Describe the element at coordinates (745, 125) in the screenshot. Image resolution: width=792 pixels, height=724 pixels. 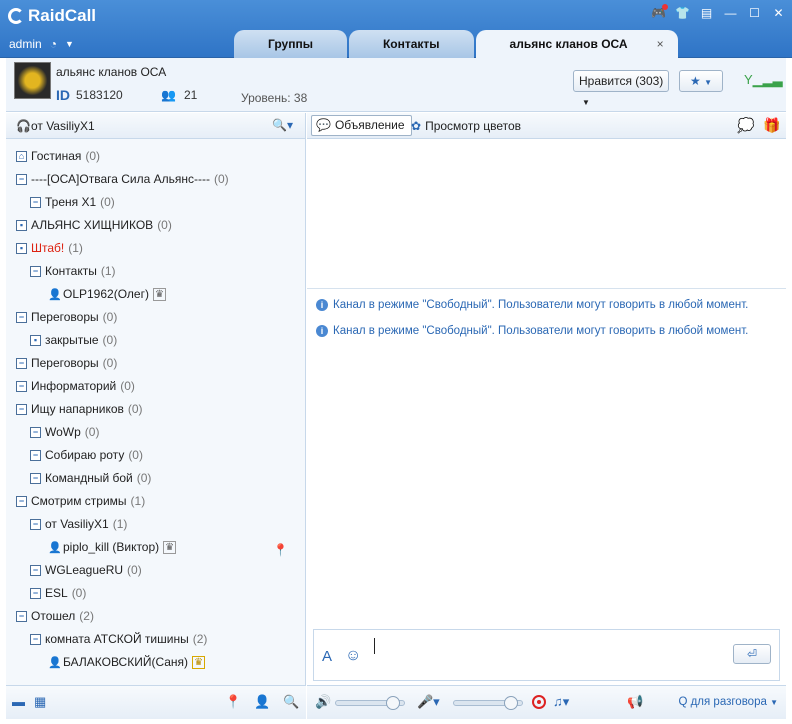
I see `chat-bubbles-icon: 💭` at that location.